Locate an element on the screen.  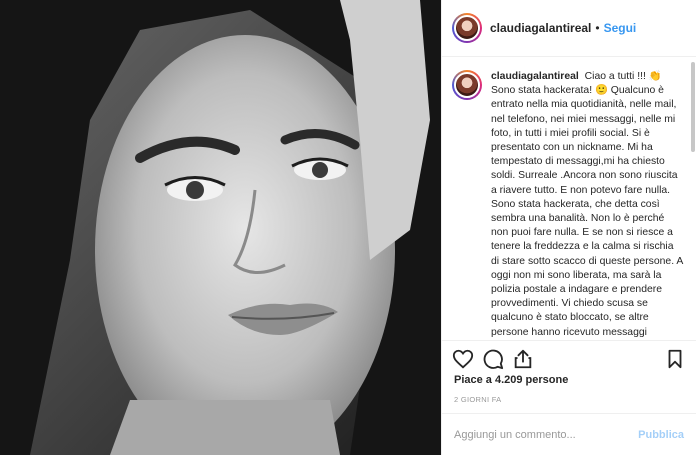
actions-bar is located at coordinates (569, 358).